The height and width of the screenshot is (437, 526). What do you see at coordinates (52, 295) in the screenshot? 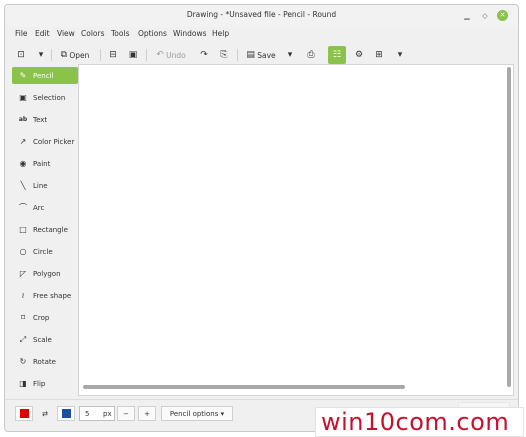
I see `tool-label: Free shape` at bounding box center [52, 295].